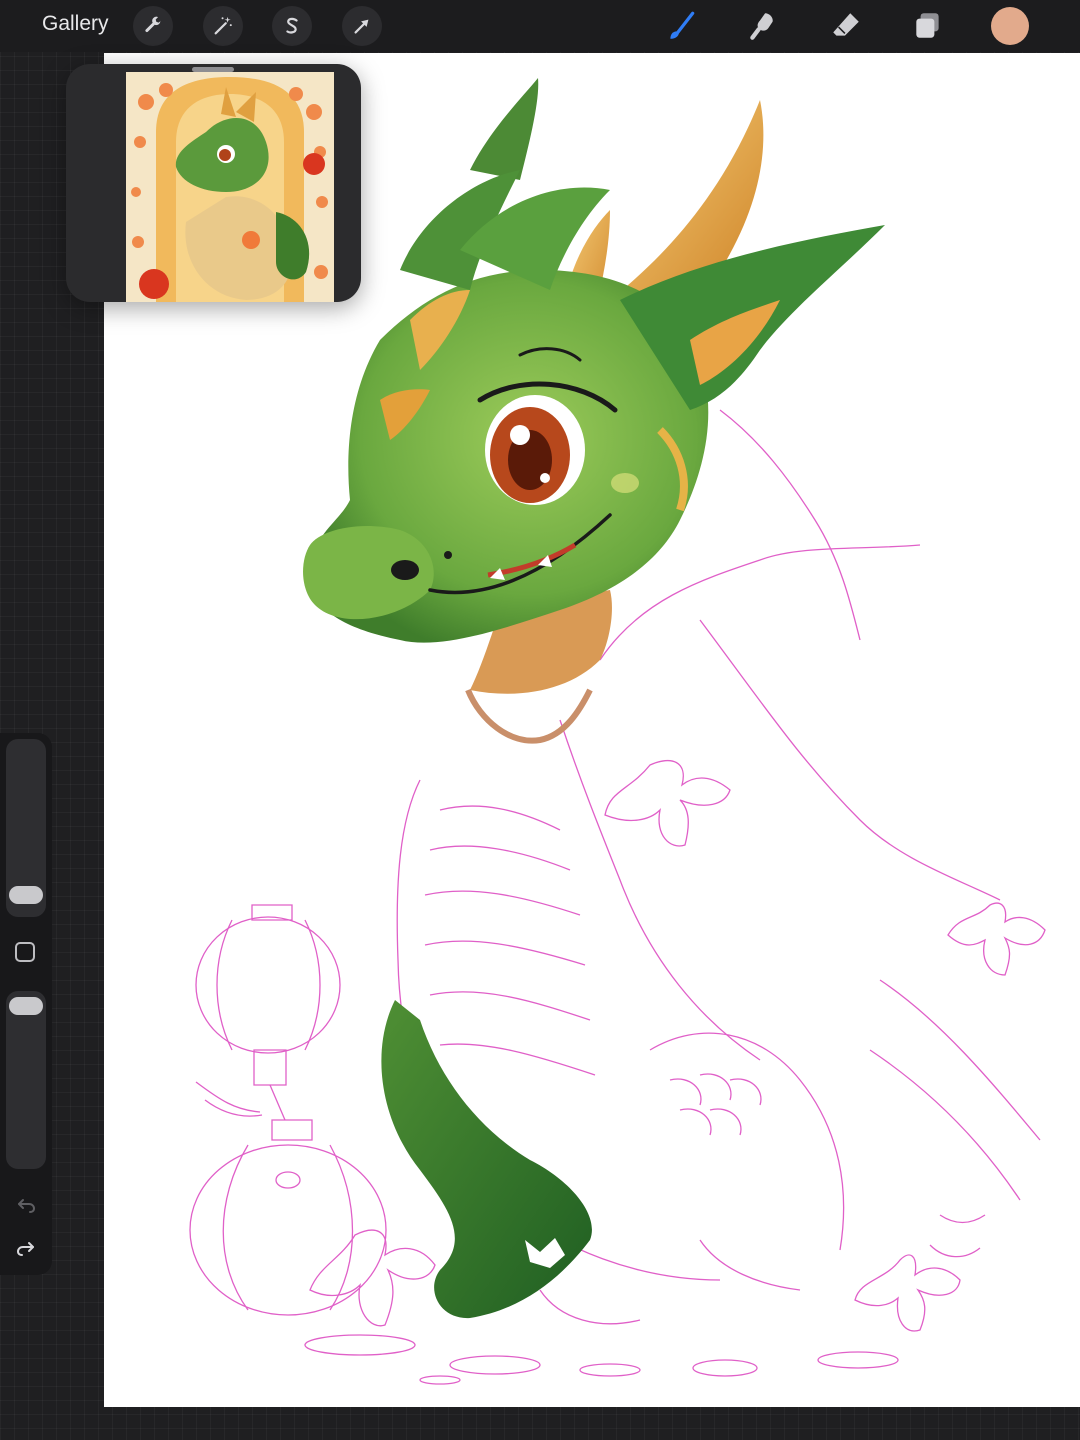  I want to click on wrench-icon, so click(153, 24).